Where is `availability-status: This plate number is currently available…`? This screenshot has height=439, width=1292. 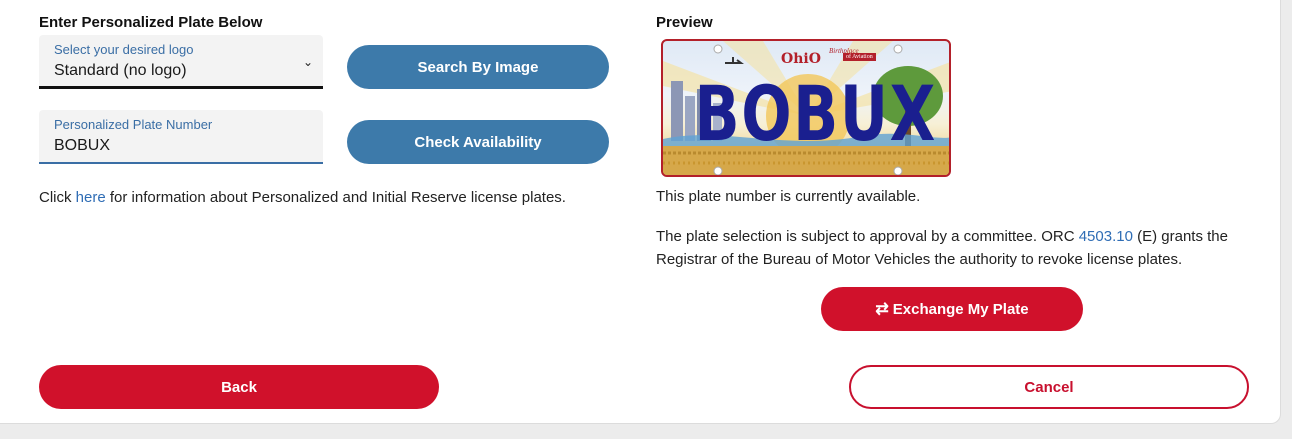 availability-status: This plate number is currently available… is located at coordinates (788, 196).